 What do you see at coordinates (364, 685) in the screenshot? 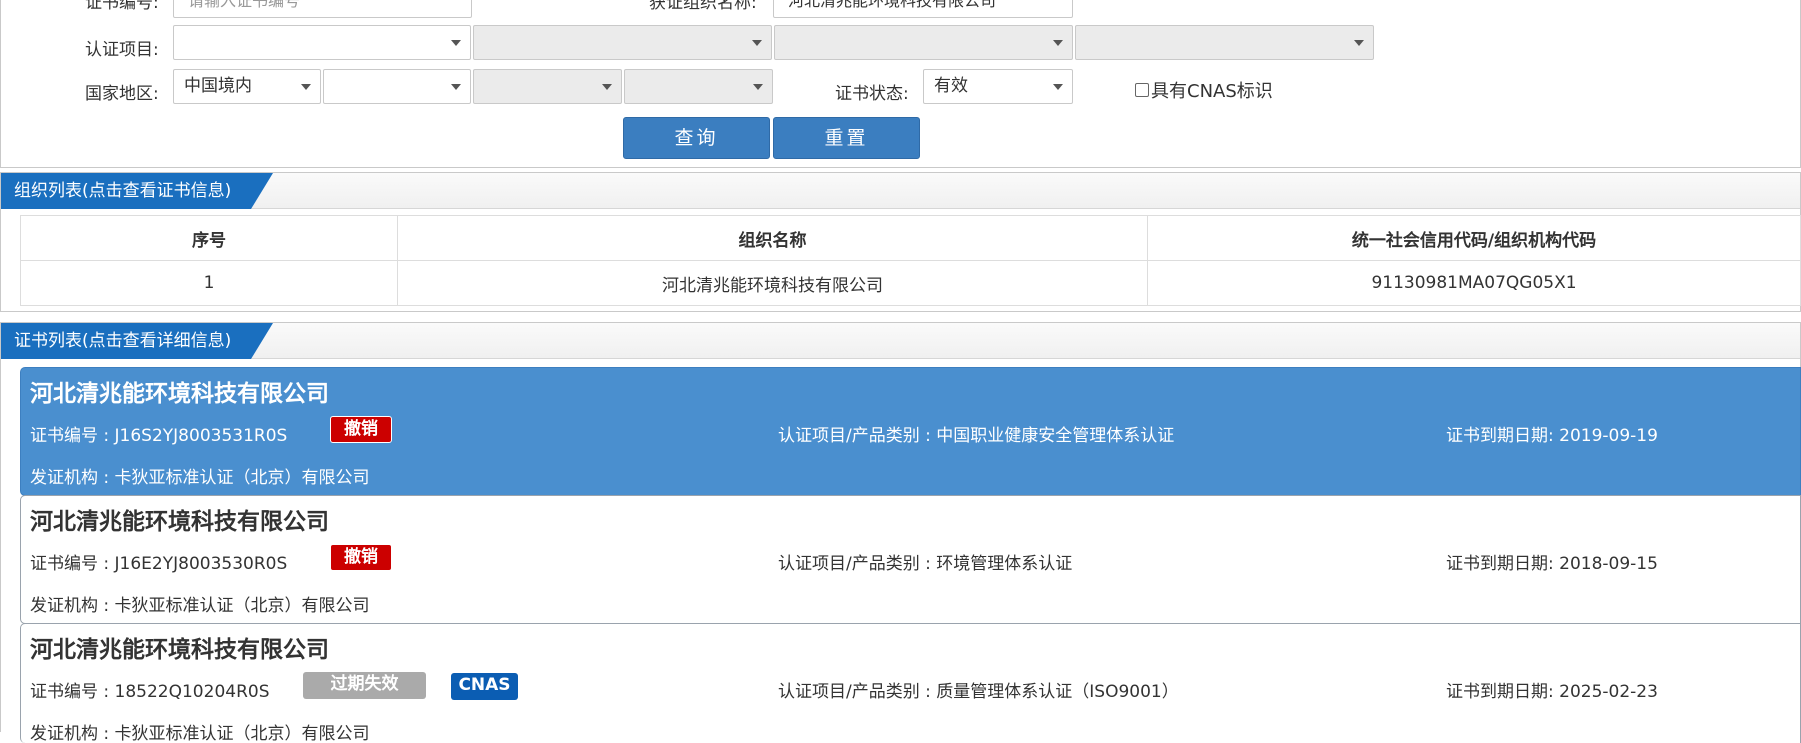
I see `status-badge-expired: 过期失效` at bounding box center [364, 685].